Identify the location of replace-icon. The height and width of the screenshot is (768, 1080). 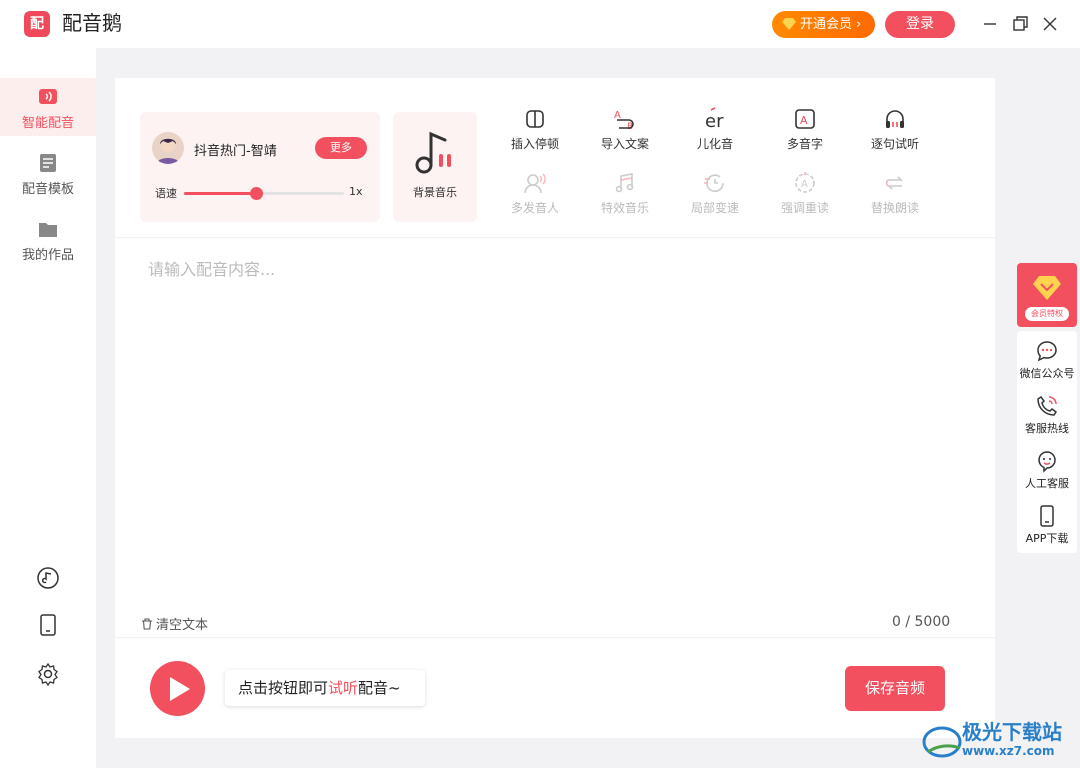
(894, 183).